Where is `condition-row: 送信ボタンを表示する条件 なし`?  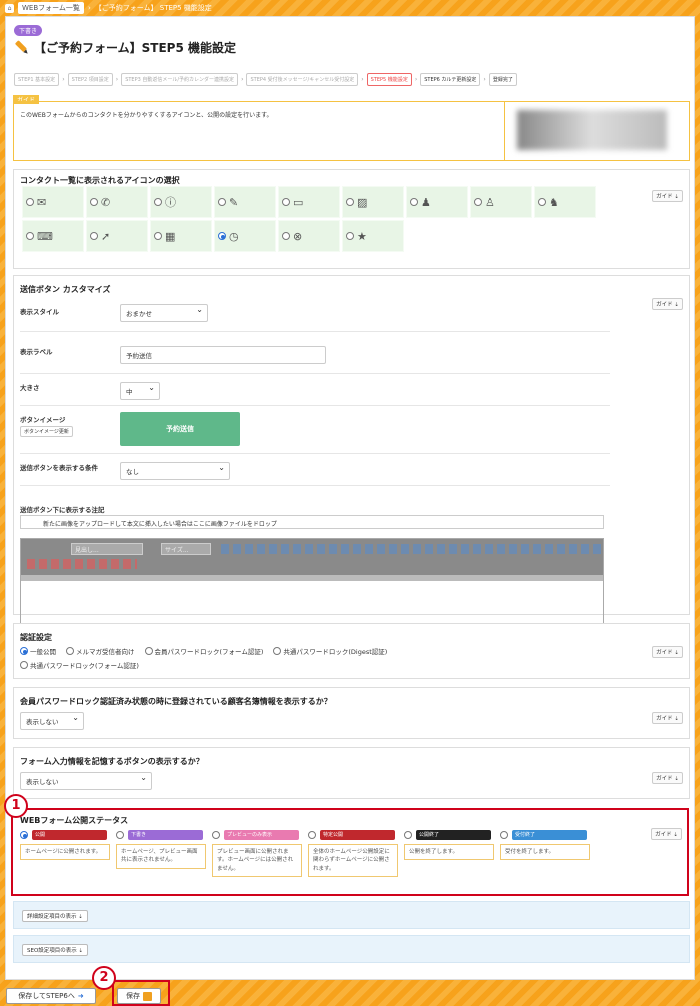
condition-row: 送信ボタンを表示する条件 なし is located at coordinates (315, 471).